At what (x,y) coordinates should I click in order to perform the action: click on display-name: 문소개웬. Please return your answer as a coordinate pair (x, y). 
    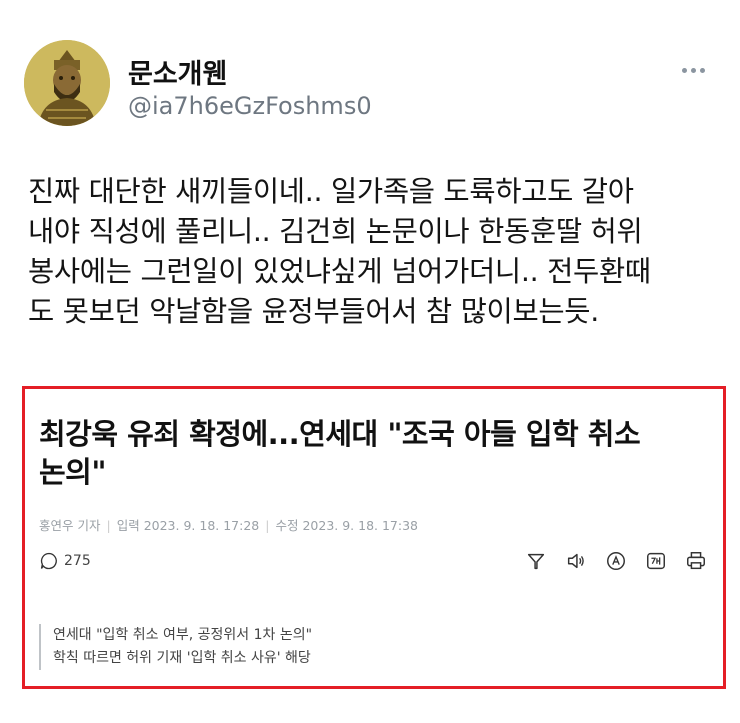
    Looking at the image, I should click on (177, 71).